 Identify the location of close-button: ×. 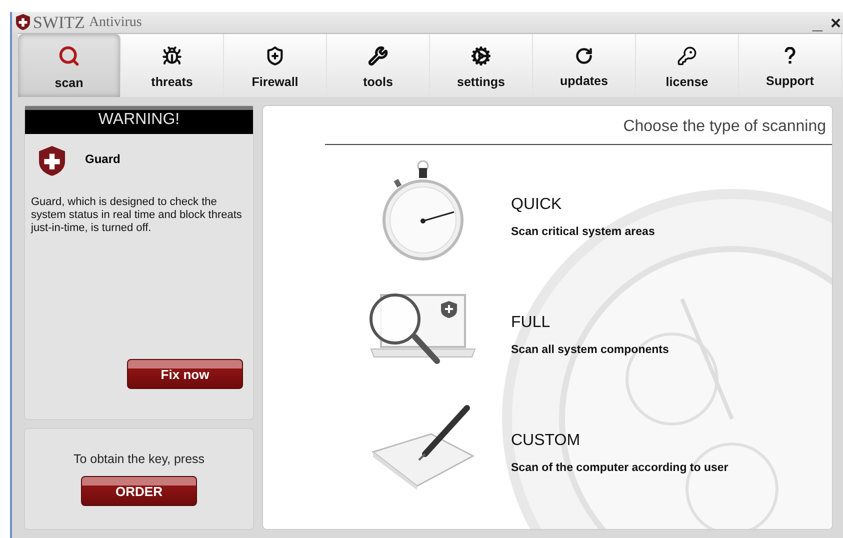
(835, 23).